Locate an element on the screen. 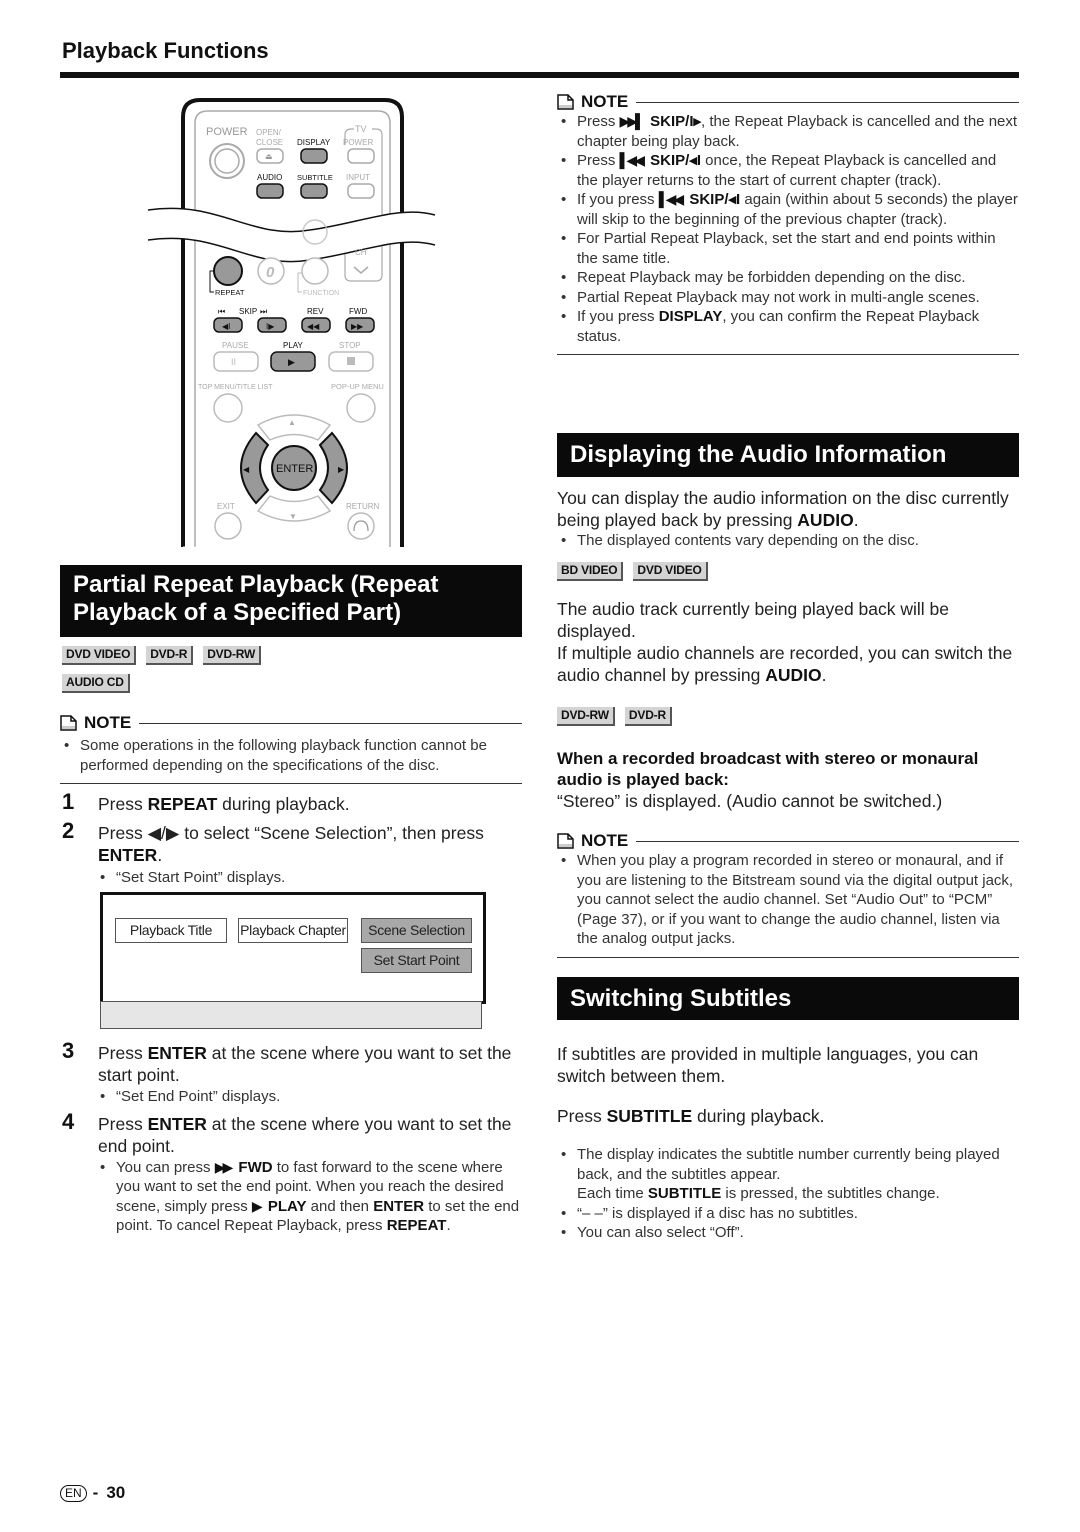  svg-text: SUBTITLE is located at coordinates (315, 177).